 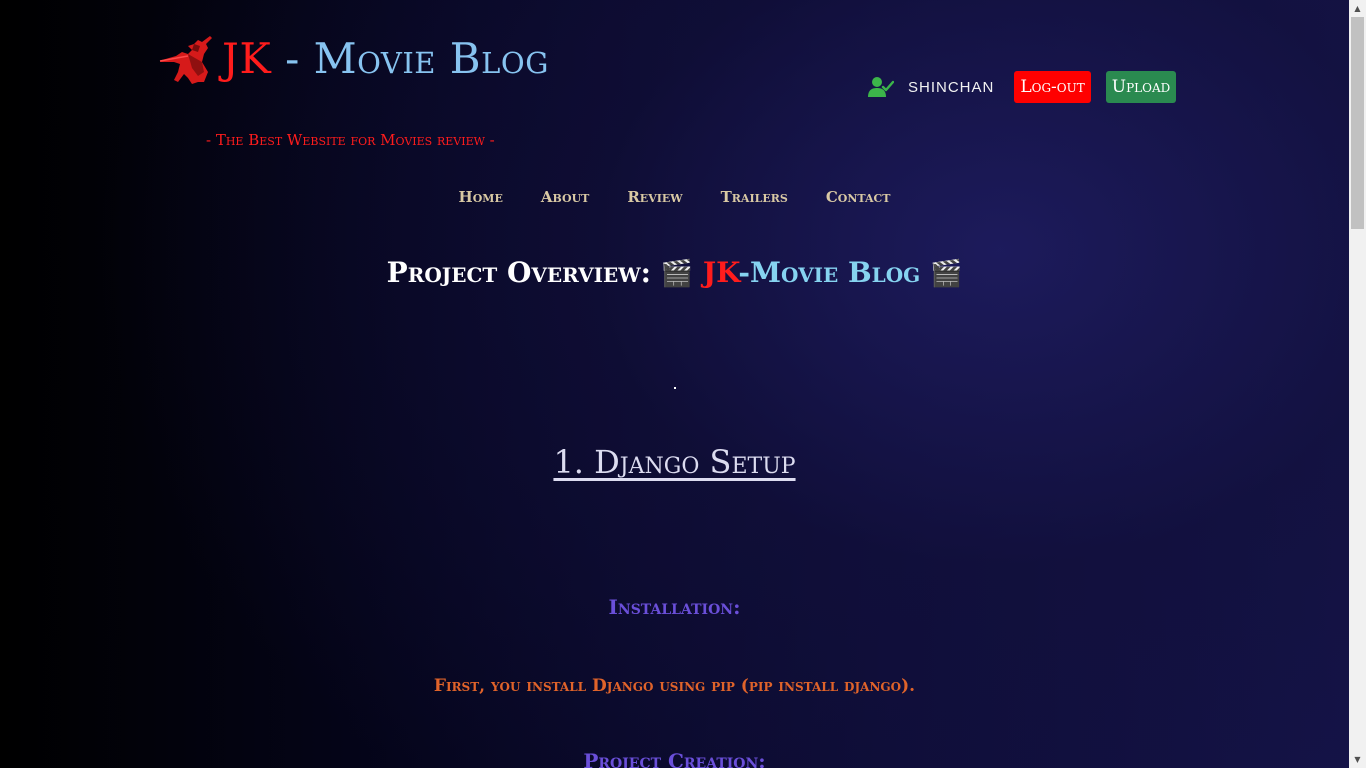 I want to click on site-tagline: - The Best Website for Movies review -, so click(x=350, y=140).